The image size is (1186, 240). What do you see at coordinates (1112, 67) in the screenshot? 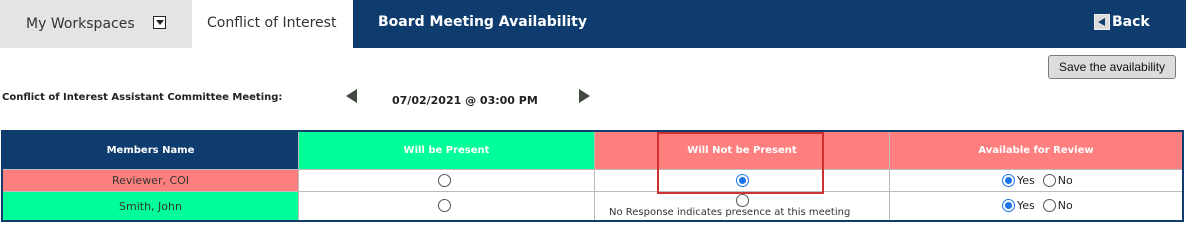
I see `save-availability-button: Save the availability` at bounding box center [1112, 67].